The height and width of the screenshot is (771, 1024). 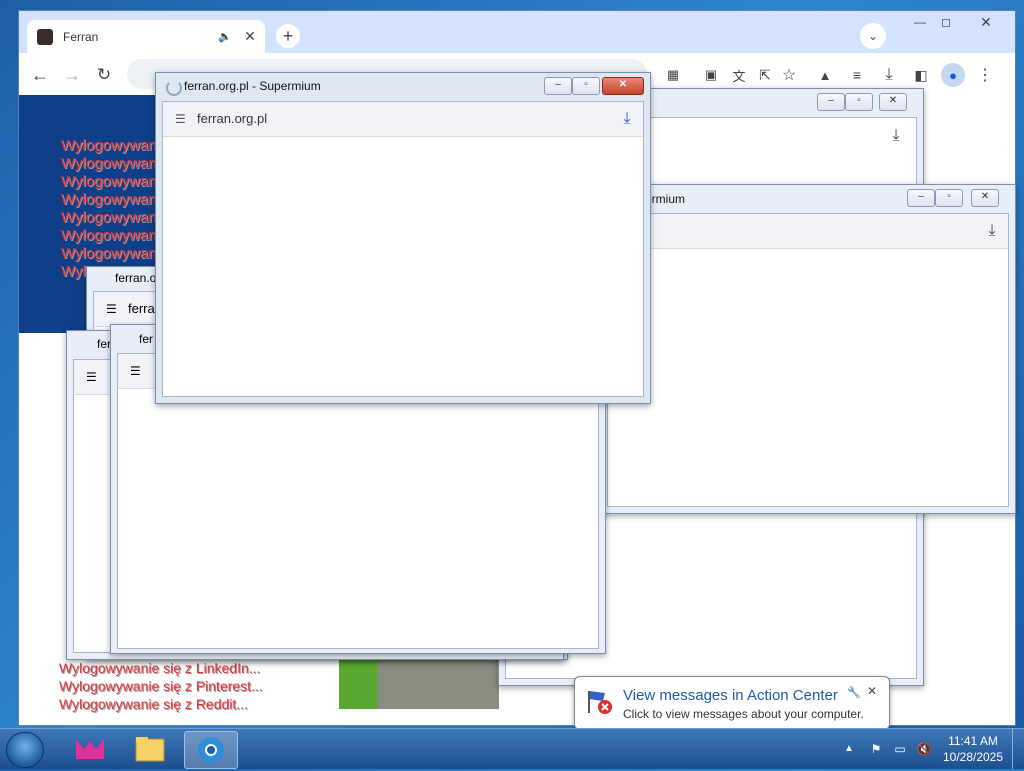 I want to click on bookmark-star-icon: ☆, so click(x=789, y=75).